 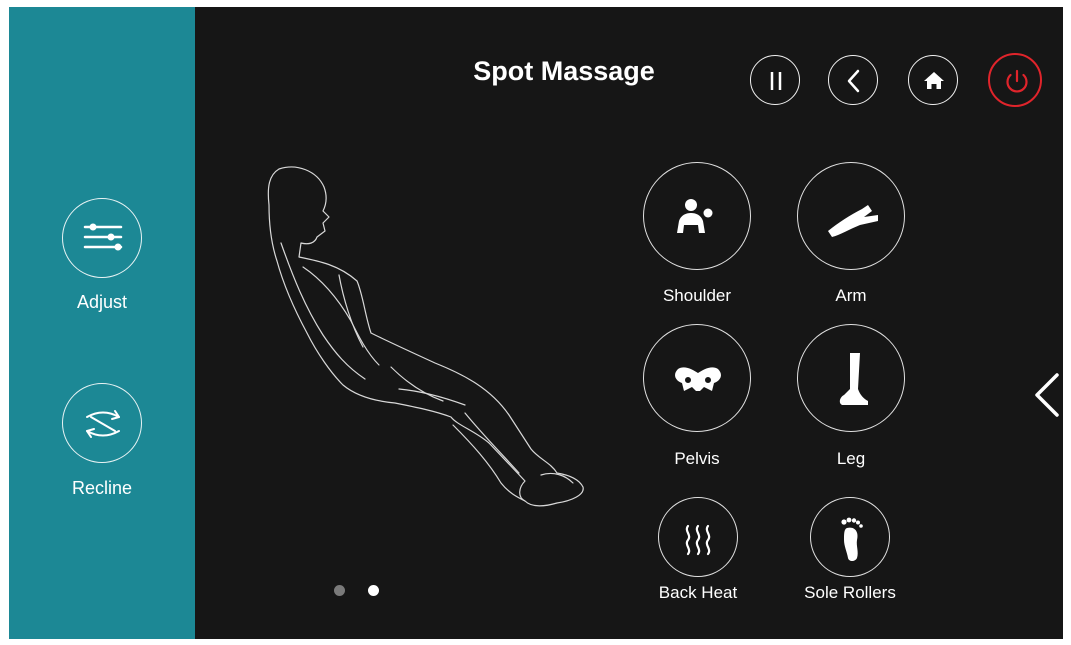 I want to click on shoulder-button, so click(x=697, y=216).